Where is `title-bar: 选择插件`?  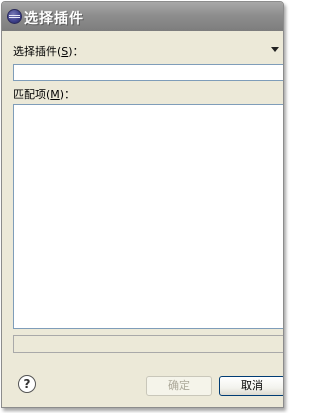 title-bar: 选择插件 is located at coordinates (142, 16).